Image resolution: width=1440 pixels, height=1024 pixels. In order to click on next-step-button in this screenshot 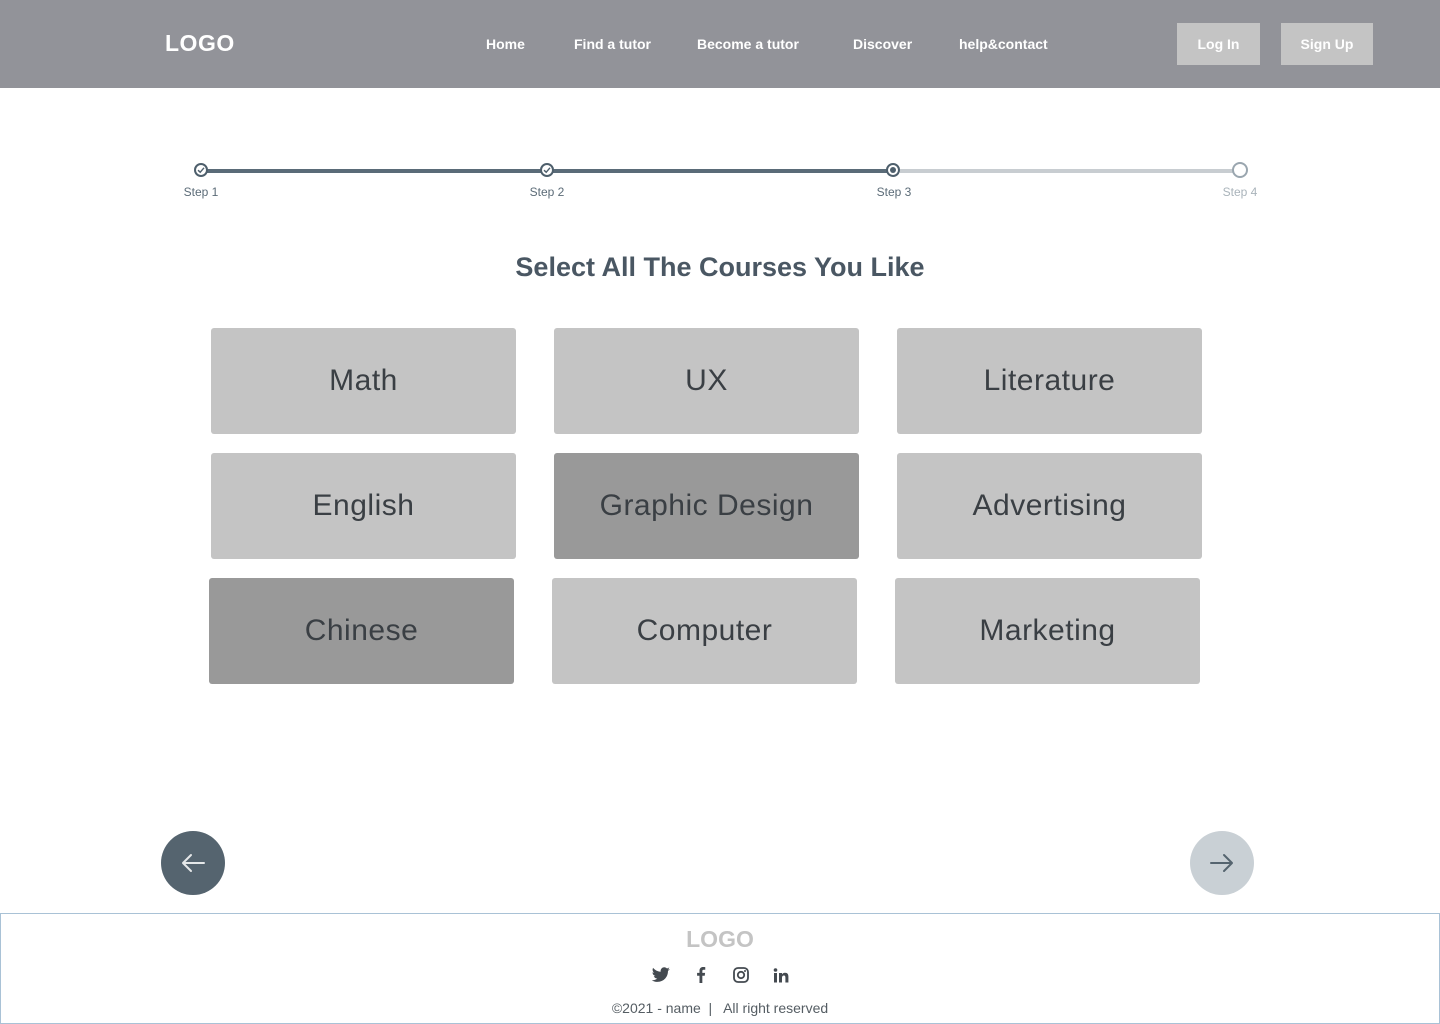, I will do `click(1222, 863)`.